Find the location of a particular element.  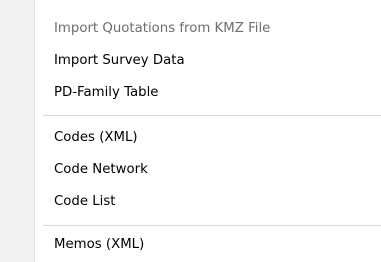

menu-icon-gutter is located at coordinates (17, 131).